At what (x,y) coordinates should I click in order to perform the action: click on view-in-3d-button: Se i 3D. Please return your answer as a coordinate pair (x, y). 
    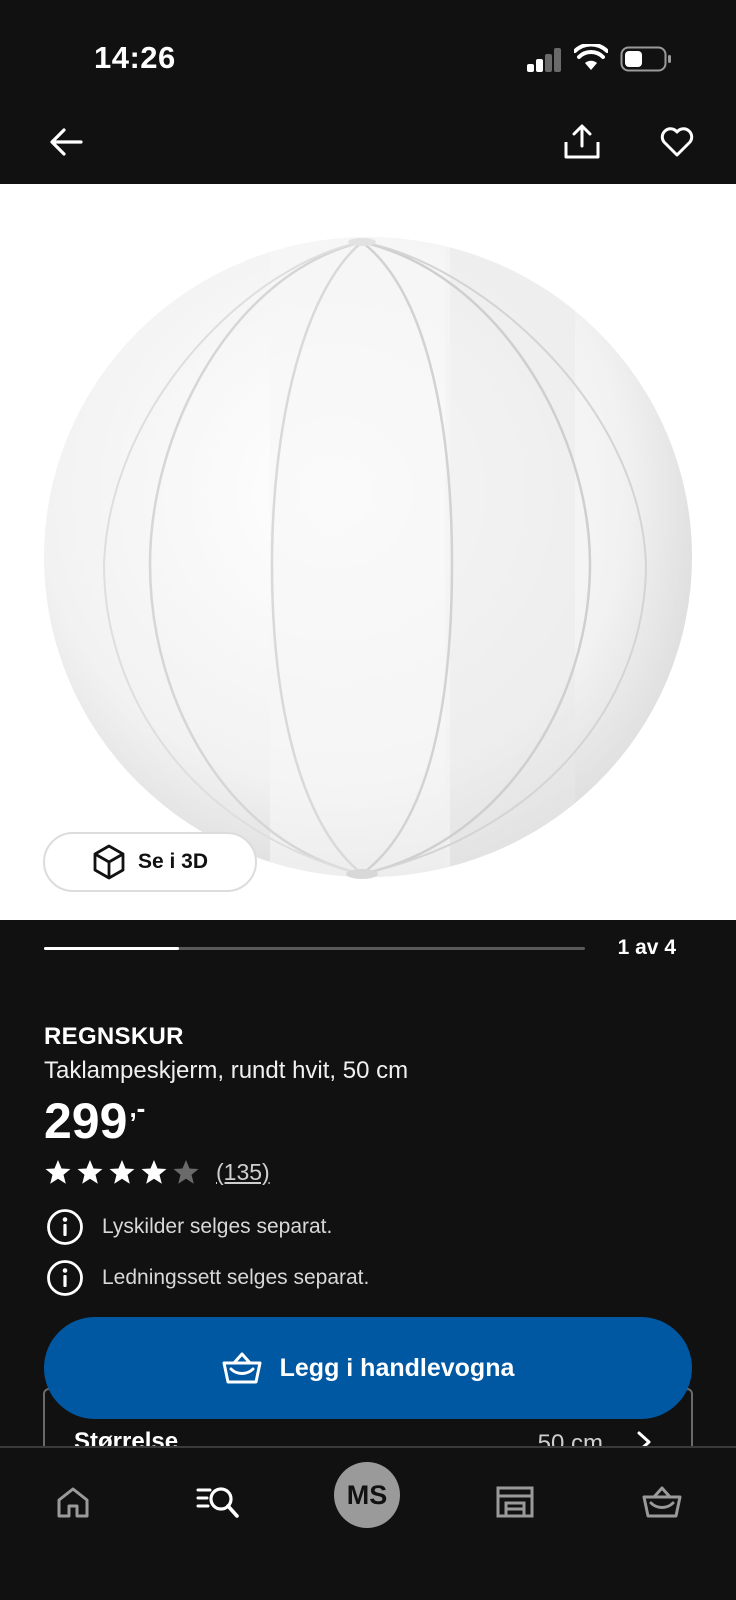
    Looking at the image, I should click on (150, 862).